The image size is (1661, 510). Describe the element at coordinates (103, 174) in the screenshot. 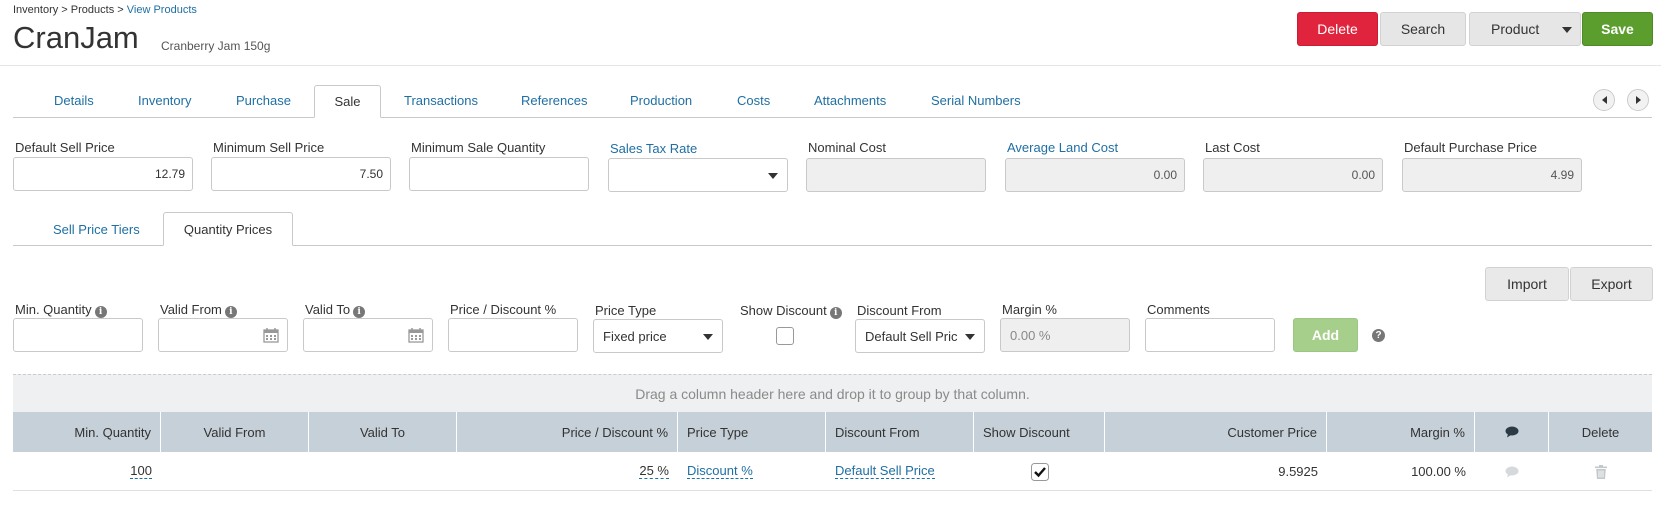

I see `default-sell-price-input: 12.79` at that location.